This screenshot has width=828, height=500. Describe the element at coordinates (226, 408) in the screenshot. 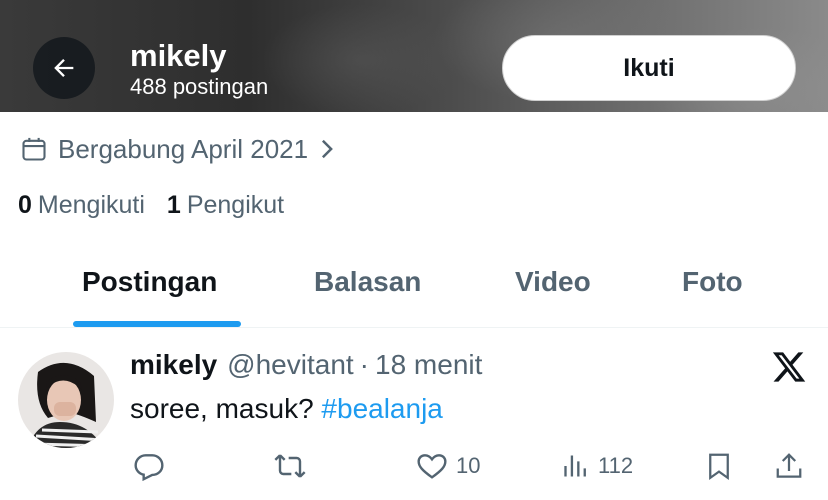

I see `post-body: soree, masuk?` at that location.